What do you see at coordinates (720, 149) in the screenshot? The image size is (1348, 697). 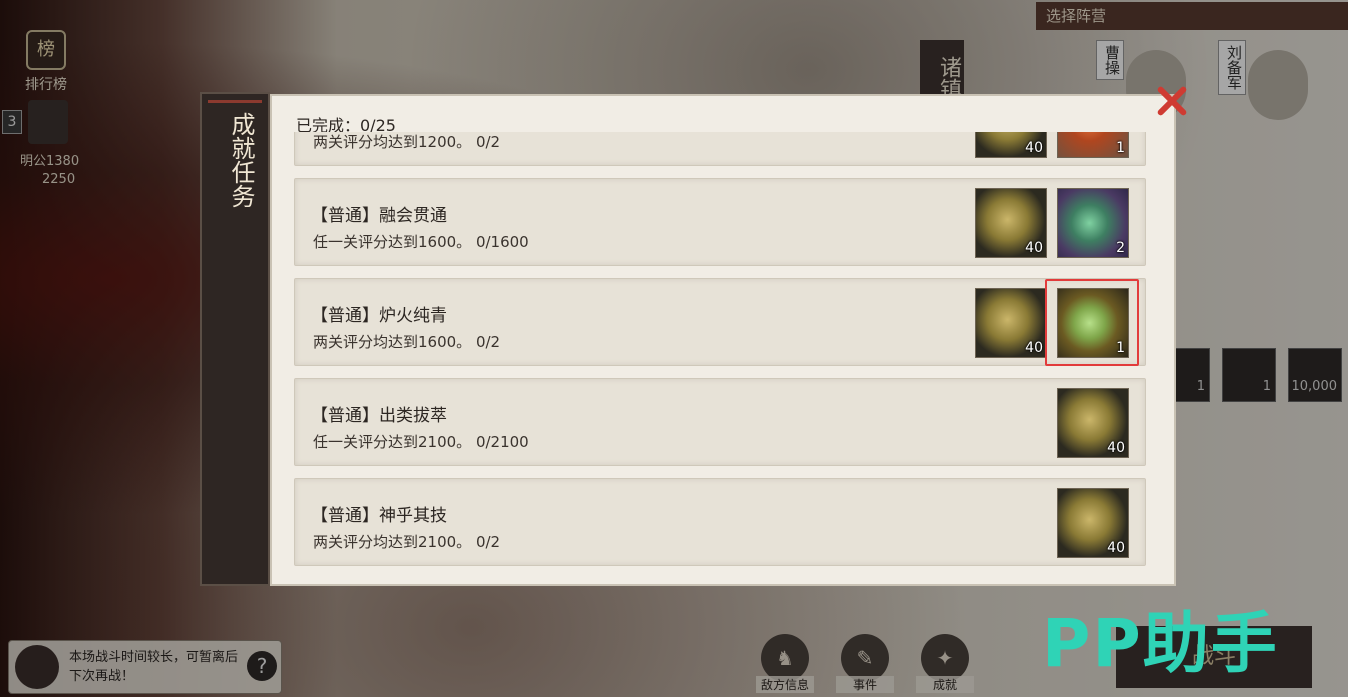 I see `achievement-row: 两关评分均达到1200。 0/2 40 1` at bounding box center [720, 149].